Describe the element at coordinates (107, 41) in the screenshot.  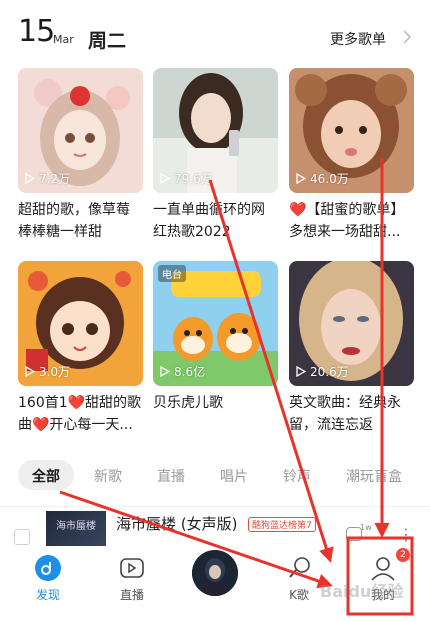
I see `weekday-label: 周二` at that location.